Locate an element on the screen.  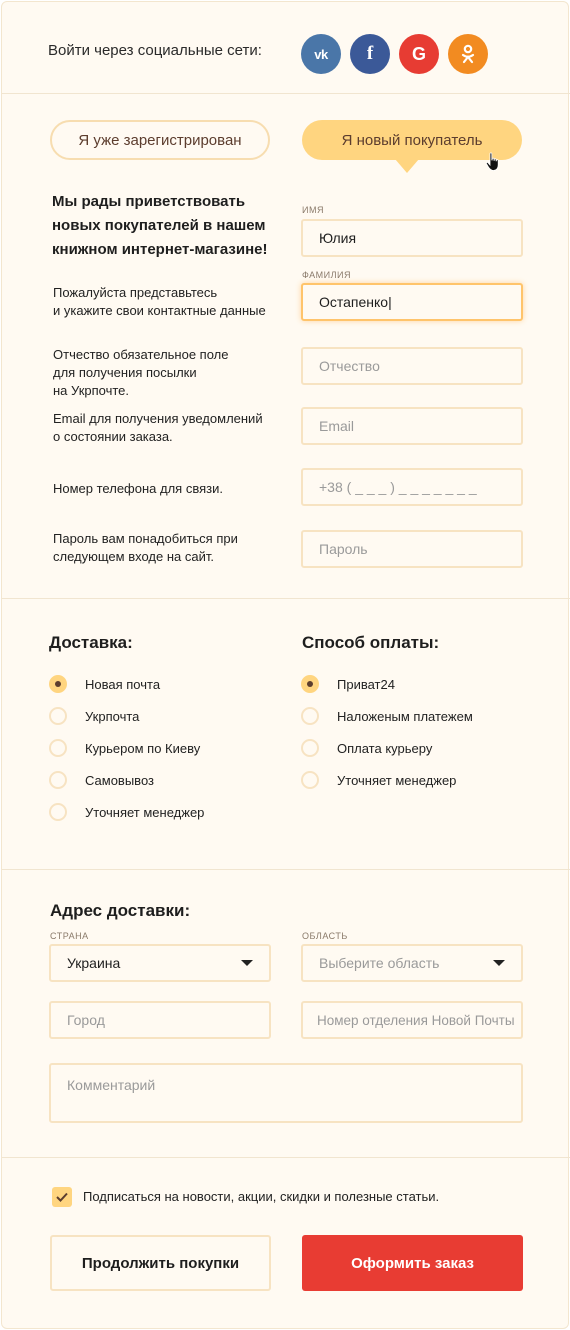
google-icon: G is located at coordinates (418, 53).